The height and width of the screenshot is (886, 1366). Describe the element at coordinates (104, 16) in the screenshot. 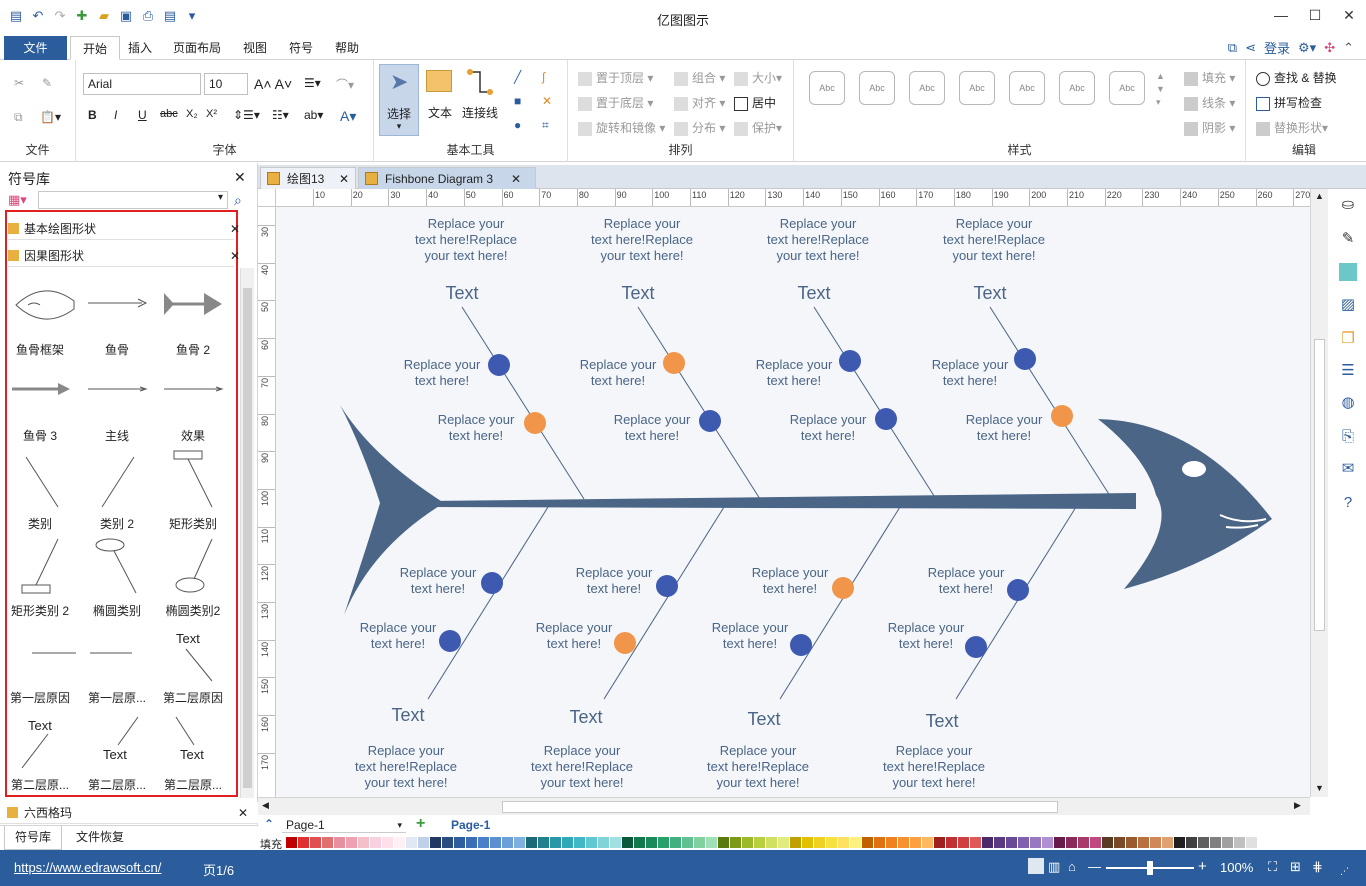

I see `open-icon: ▰` at that location.